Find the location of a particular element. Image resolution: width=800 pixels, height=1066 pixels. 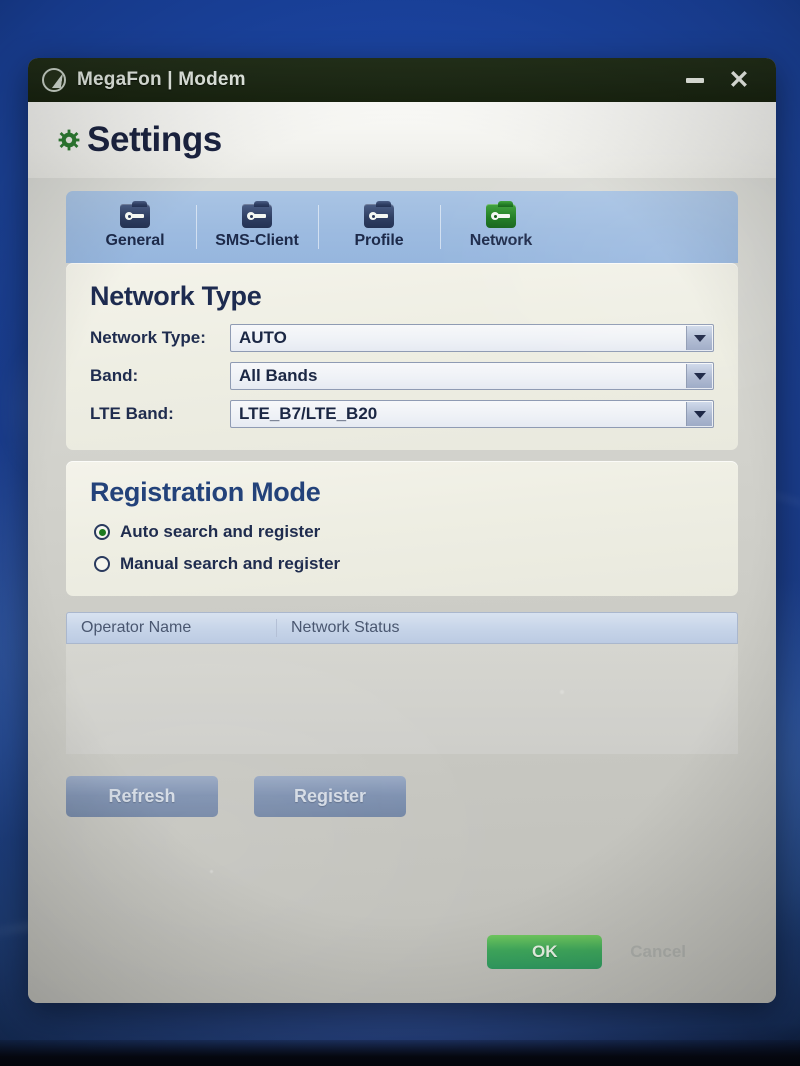

action-button-group: Refresh Register is located at coordinates (402, 796).